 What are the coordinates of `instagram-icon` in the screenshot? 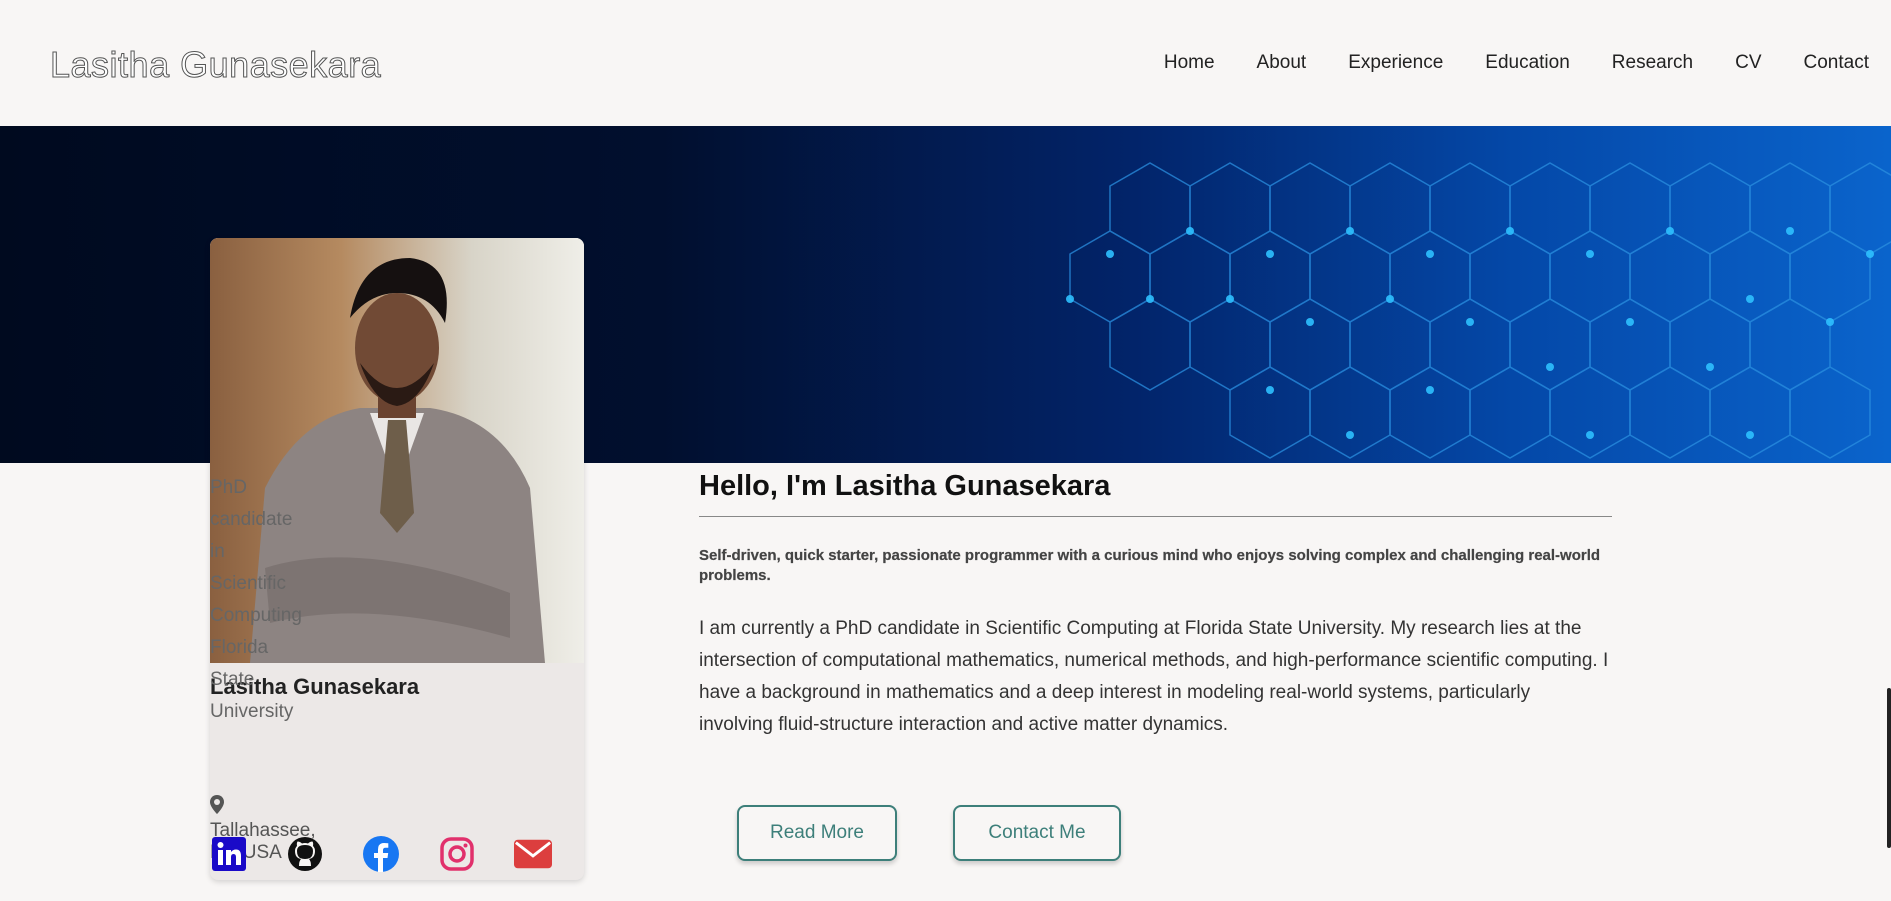 It's located at (457, 854).